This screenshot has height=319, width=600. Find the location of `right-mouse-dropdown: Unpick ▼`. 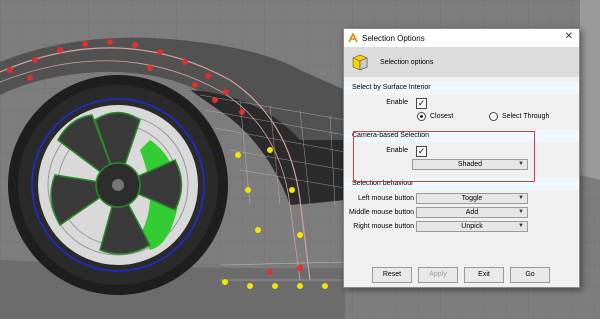

right-mouse-dropdown: Unpick ▼ is located at coordinates (472, 226).